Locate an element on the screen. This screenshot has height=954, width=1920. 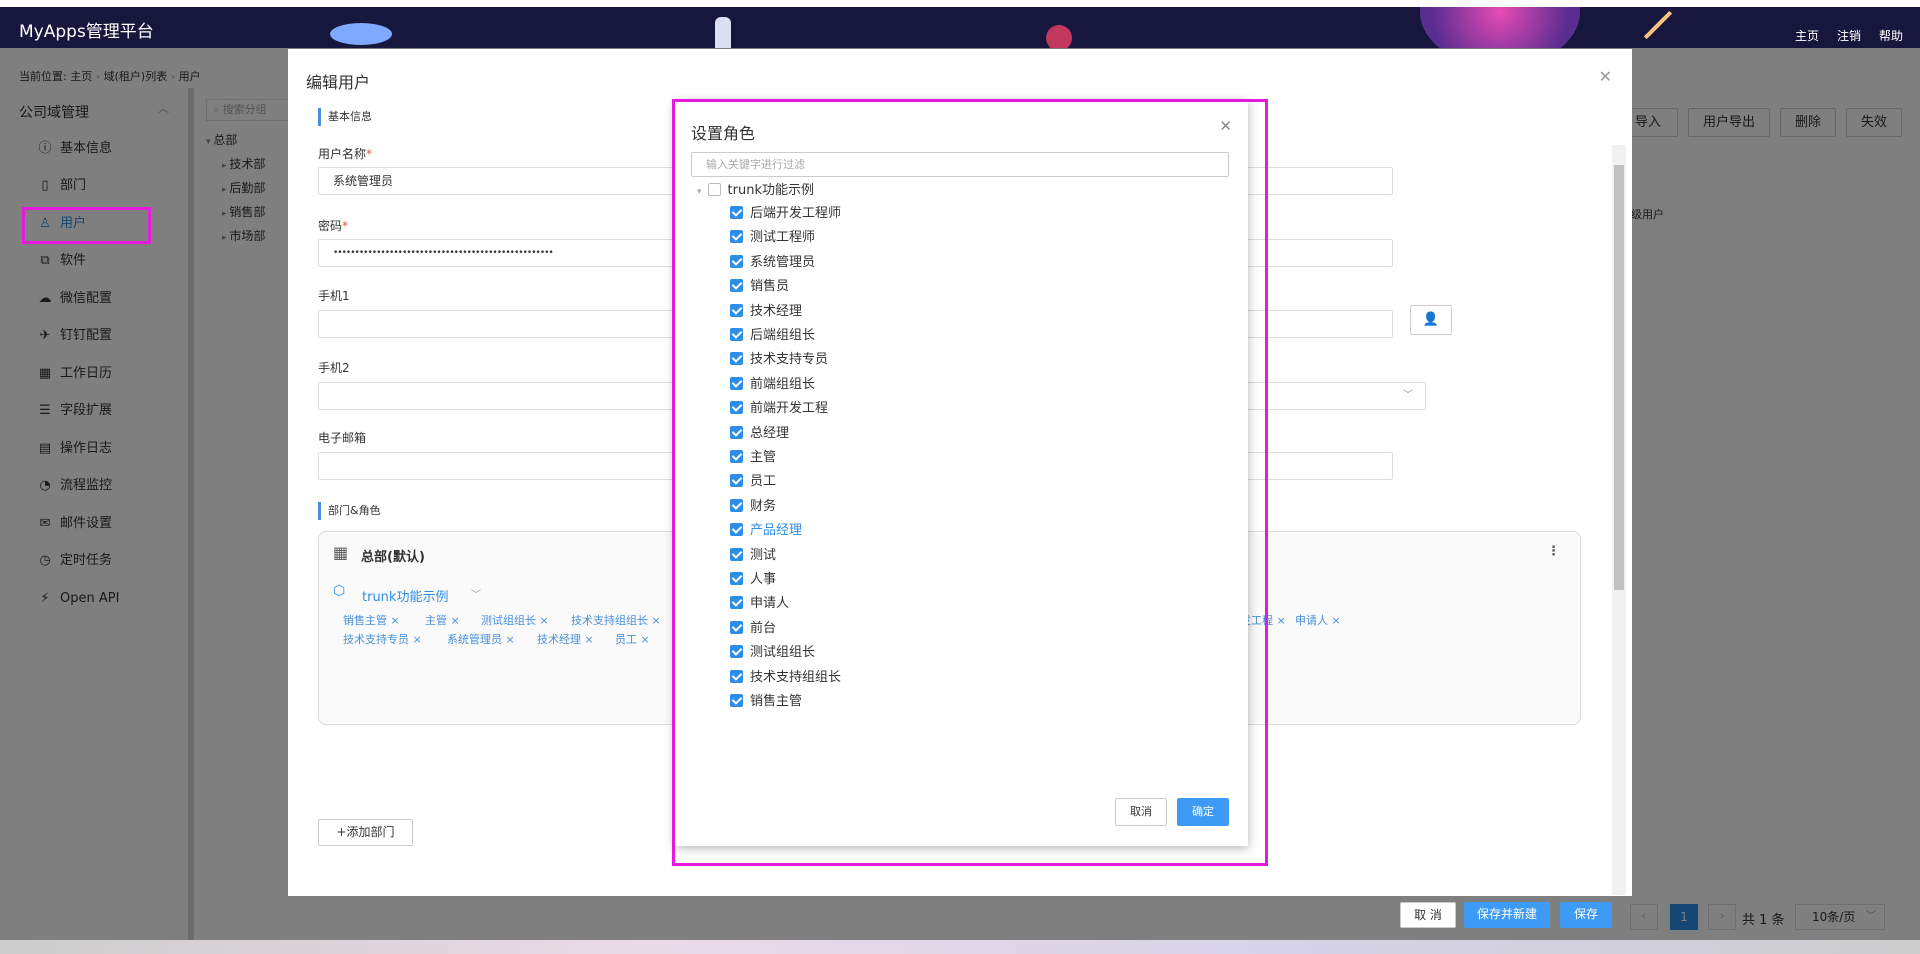
role-tag: 技术支持专员 × is located at coordinates (382, 639).